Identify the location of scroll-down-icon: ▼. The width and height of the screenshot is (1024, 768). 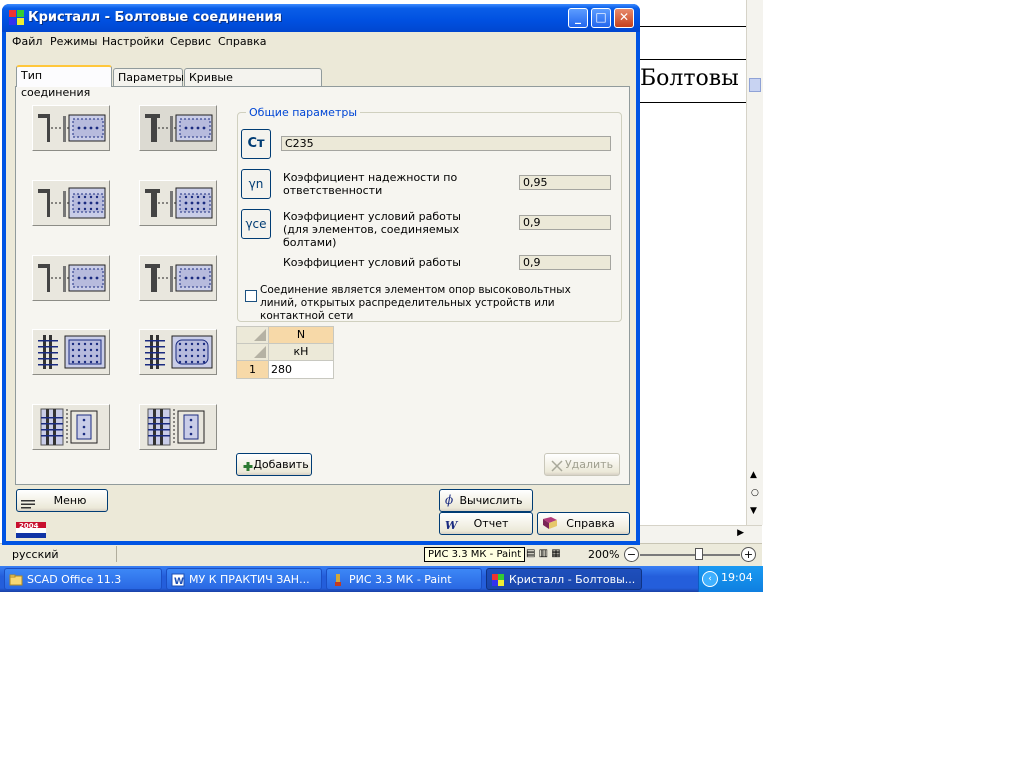
(753, 511).